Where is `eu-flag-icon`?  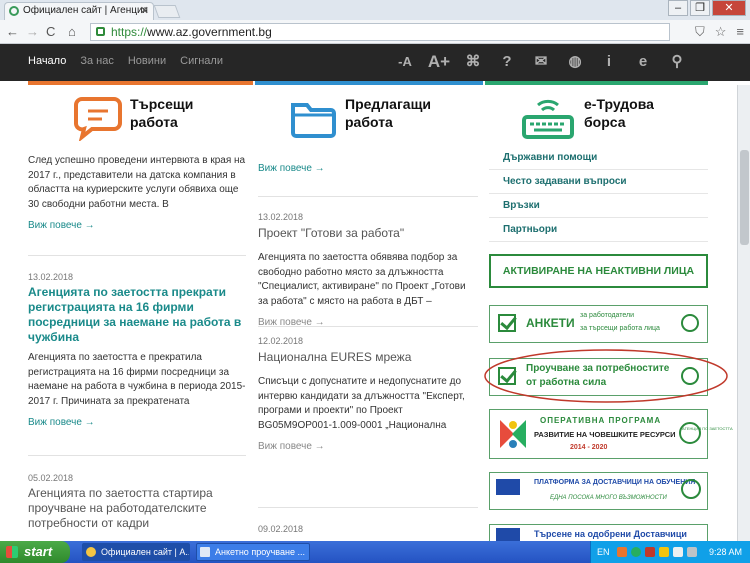
eu-flag-icon is located at coordinates (508, 487).